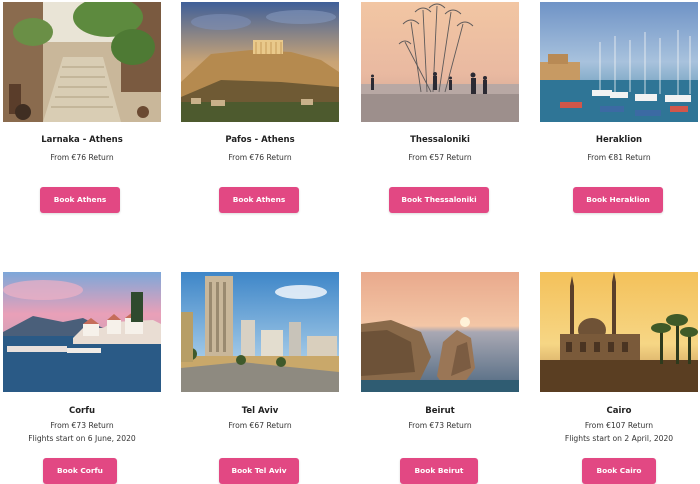 Image resolution: width=700 pixels, height=484 pixels. What do you see at coordinates (260, 425) in the screenshot?
I see `card-price: From €67 Return` at bounding box center [260, 425].